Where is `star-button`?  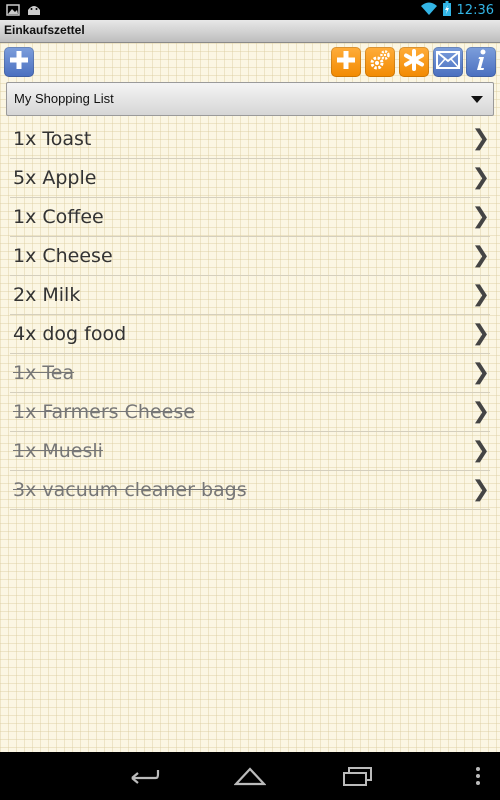 star-button is located at coordinates (414, 62).